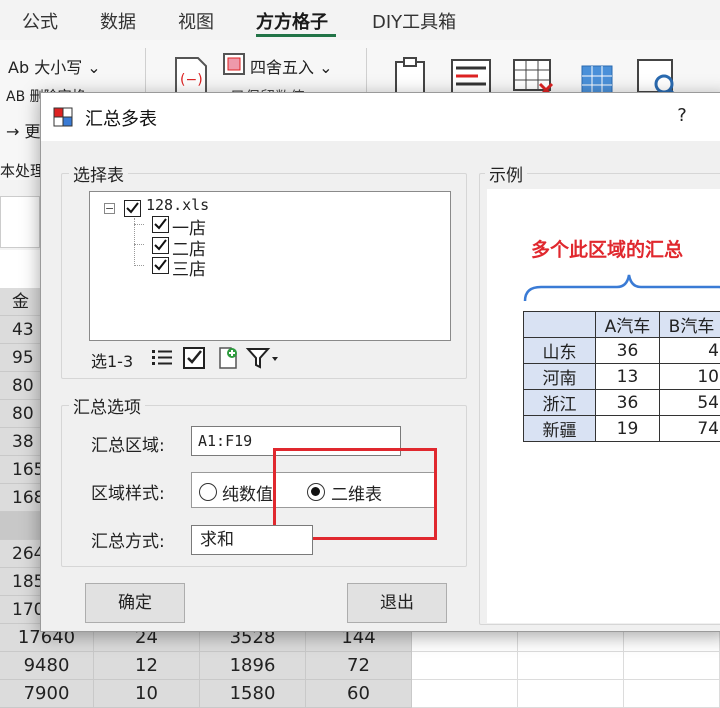  Describe the element at coordinates (162, 358) in the screenshot. I see `list-icon` at that location.